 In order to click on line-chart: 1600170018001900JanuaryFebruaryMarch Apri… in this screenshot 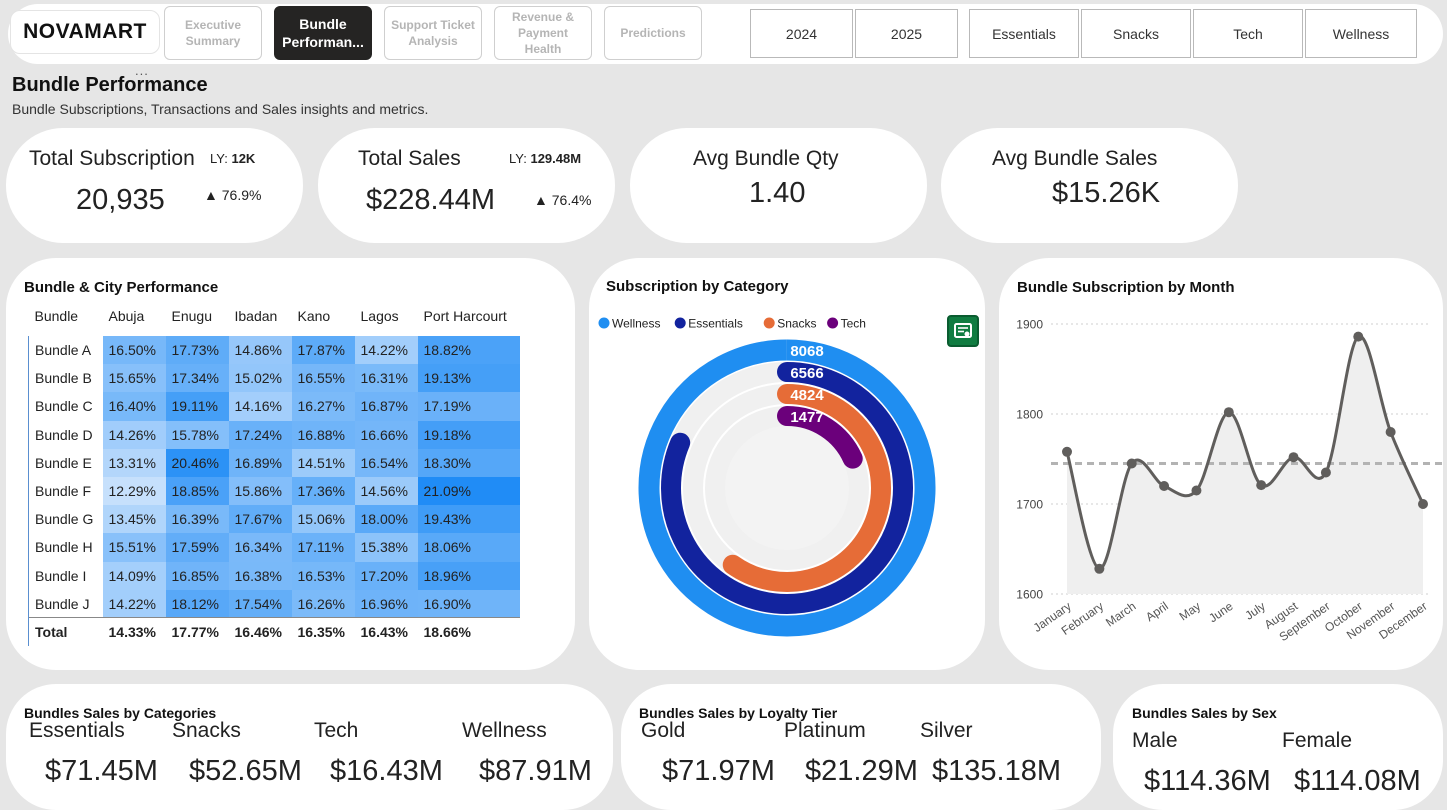, I will do `click(1229, 481)`.